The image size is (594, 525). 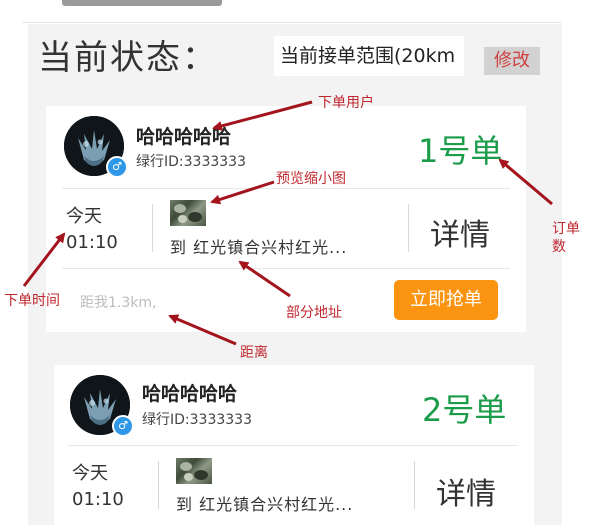 I want to click on annotation-partial-address: 部分地址, so click(x=314, y=313).